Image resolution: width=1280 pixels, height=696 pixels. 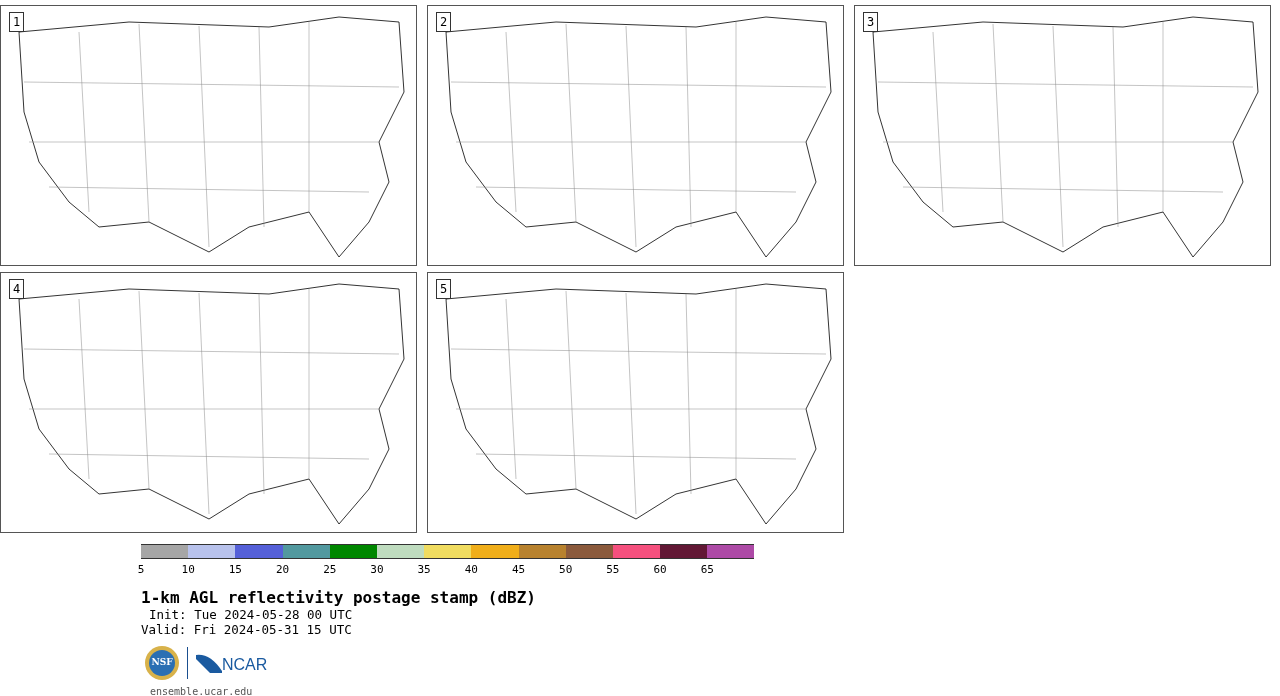 What do you see at coordinates (660, 570) in the screenshot?
I see `colorbar-tick-label: 60` at bounding box center [660, 570].